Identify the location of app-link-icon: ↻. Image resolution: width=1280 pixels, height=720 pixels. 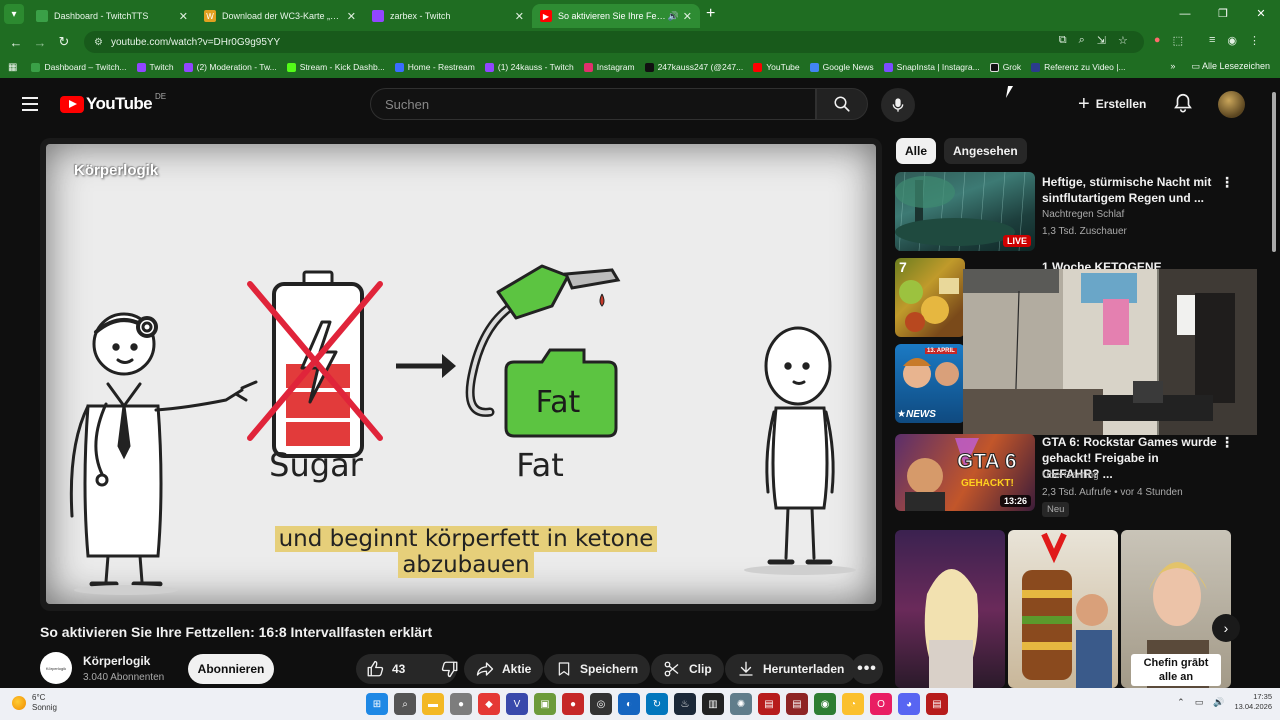
(657, 704).